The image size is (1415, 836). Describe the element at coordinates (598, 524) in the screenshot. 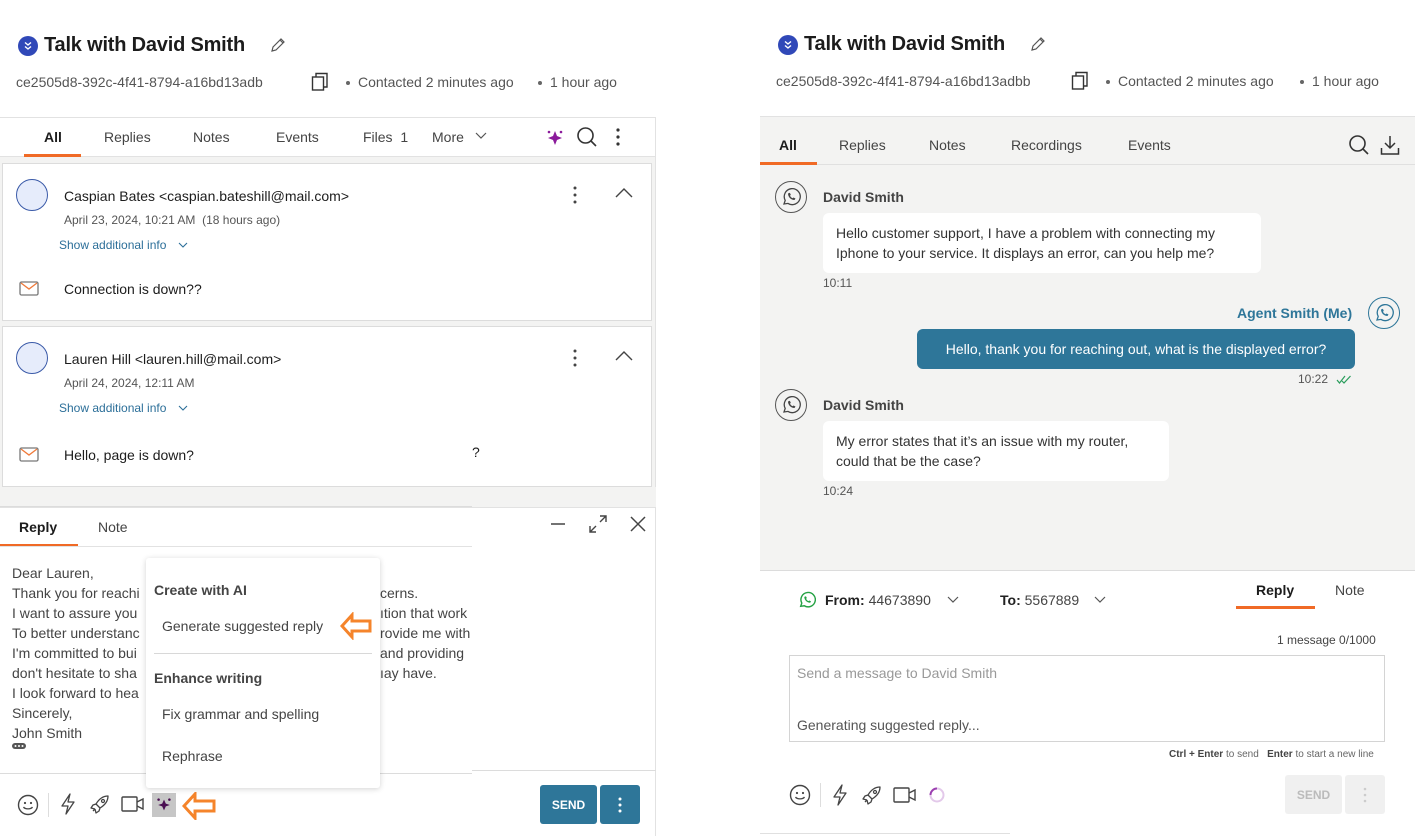

I see `expand-icon` at that location.